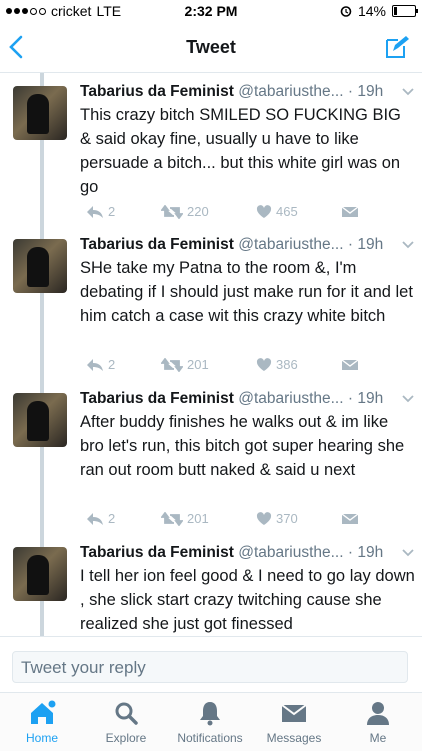 The image size is (422, 751). Describe the element at coordinates (210, 714) in the screenshot. I see `bell-icon` at that location.